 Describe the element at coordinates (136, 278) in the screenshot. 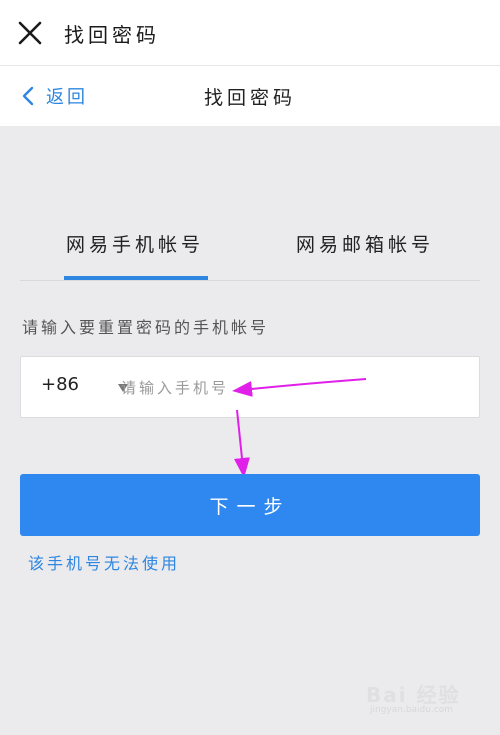

I see `active-tab-indicator` at that location.